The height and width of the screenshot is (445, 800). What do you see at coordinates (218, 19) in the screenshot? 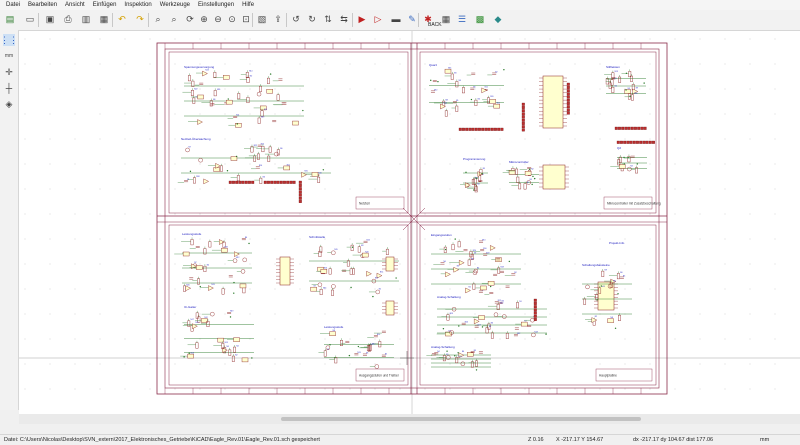
I see `zoom-out-icon: ⊖` at bounding box center [218, 19].